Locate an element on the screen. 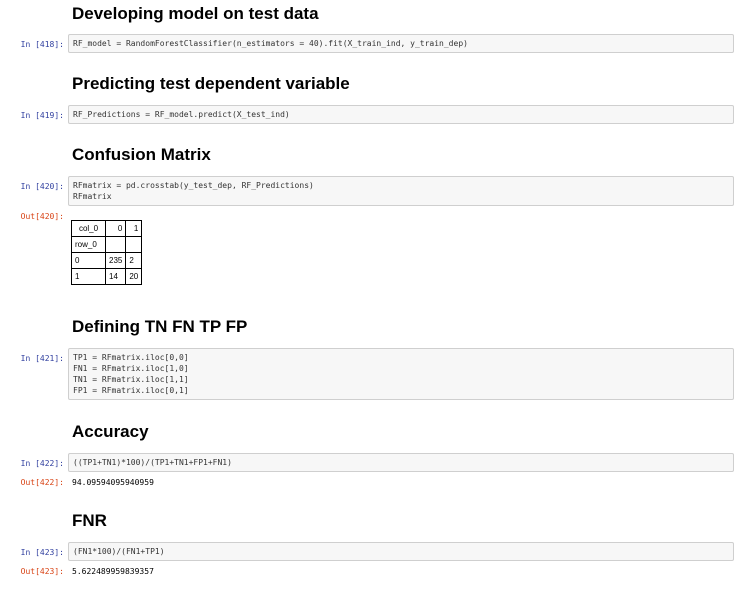 The height and width of the screenshot is (590, 748). code-line: TP1 = RFmatrix.iloc[0,0] is located at coordinates (131, 357).